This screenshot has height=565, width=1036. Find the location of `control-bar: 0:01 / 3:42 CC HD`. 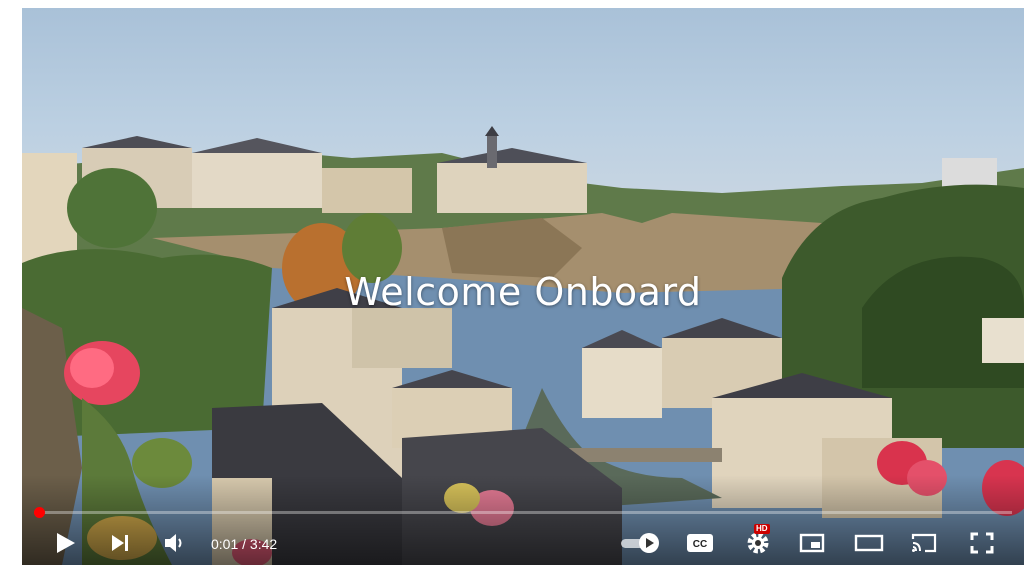

control-bar: 0:01 / 3:42 CC HD is located at coordinates (523, 544).